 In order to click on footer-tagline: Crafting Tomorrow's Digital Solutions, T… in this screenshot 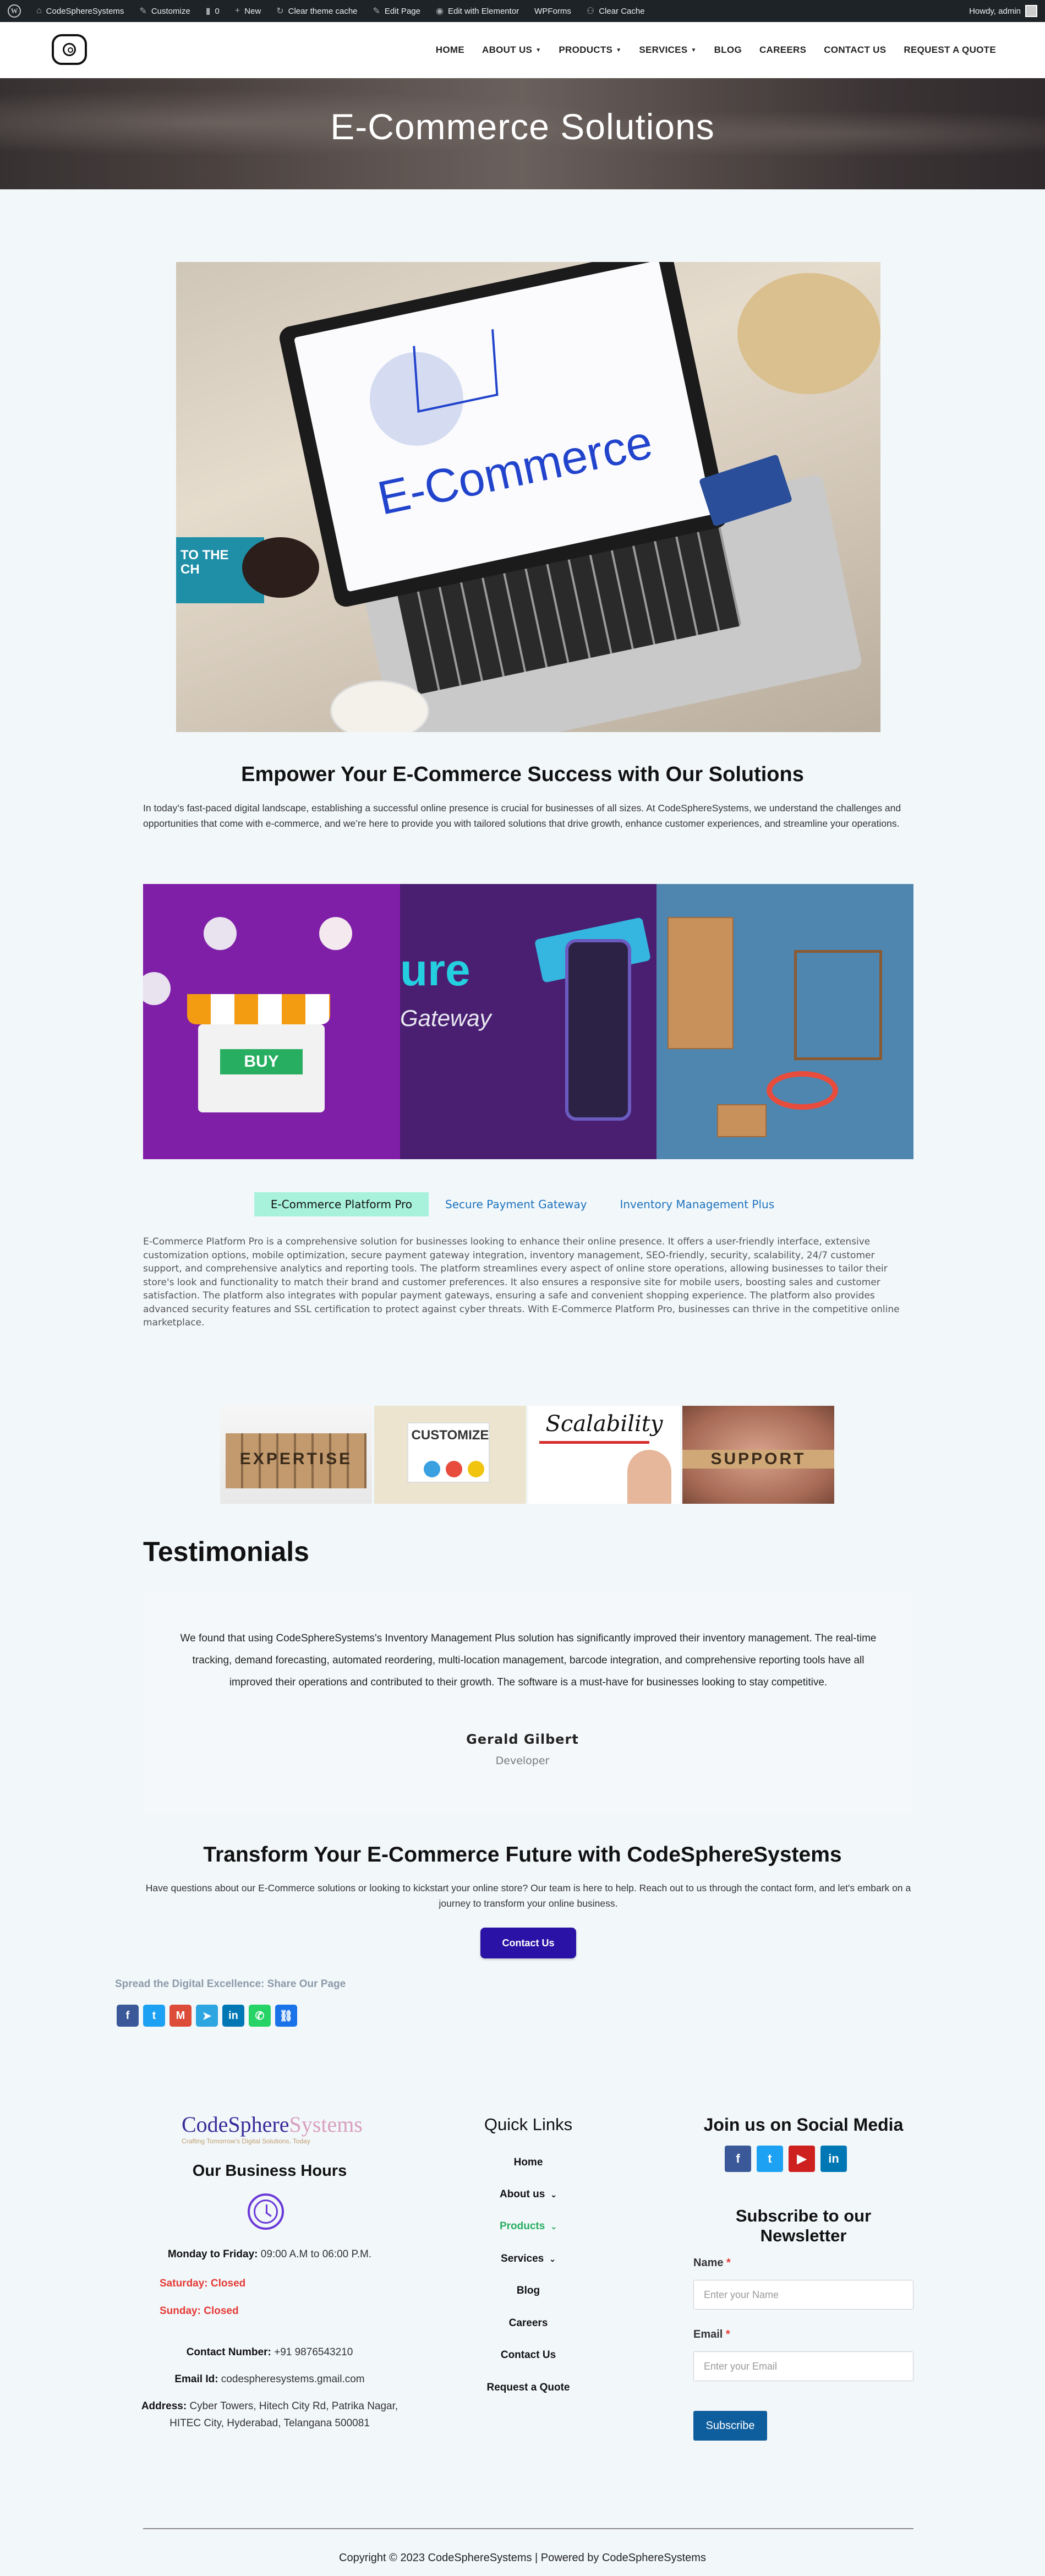, I will do `click(246, 2141)`.